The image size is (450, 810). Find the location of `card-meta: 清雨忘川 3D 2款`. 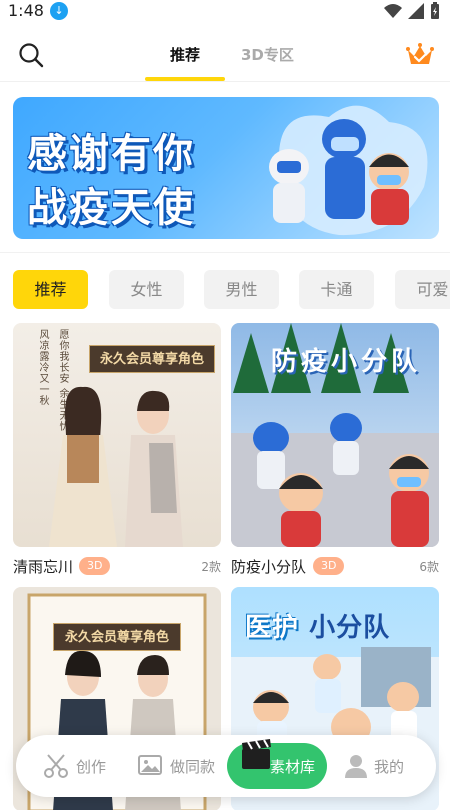

card-meta: 清雨忘川 3D 2款 is located at coordinates (117, 565).